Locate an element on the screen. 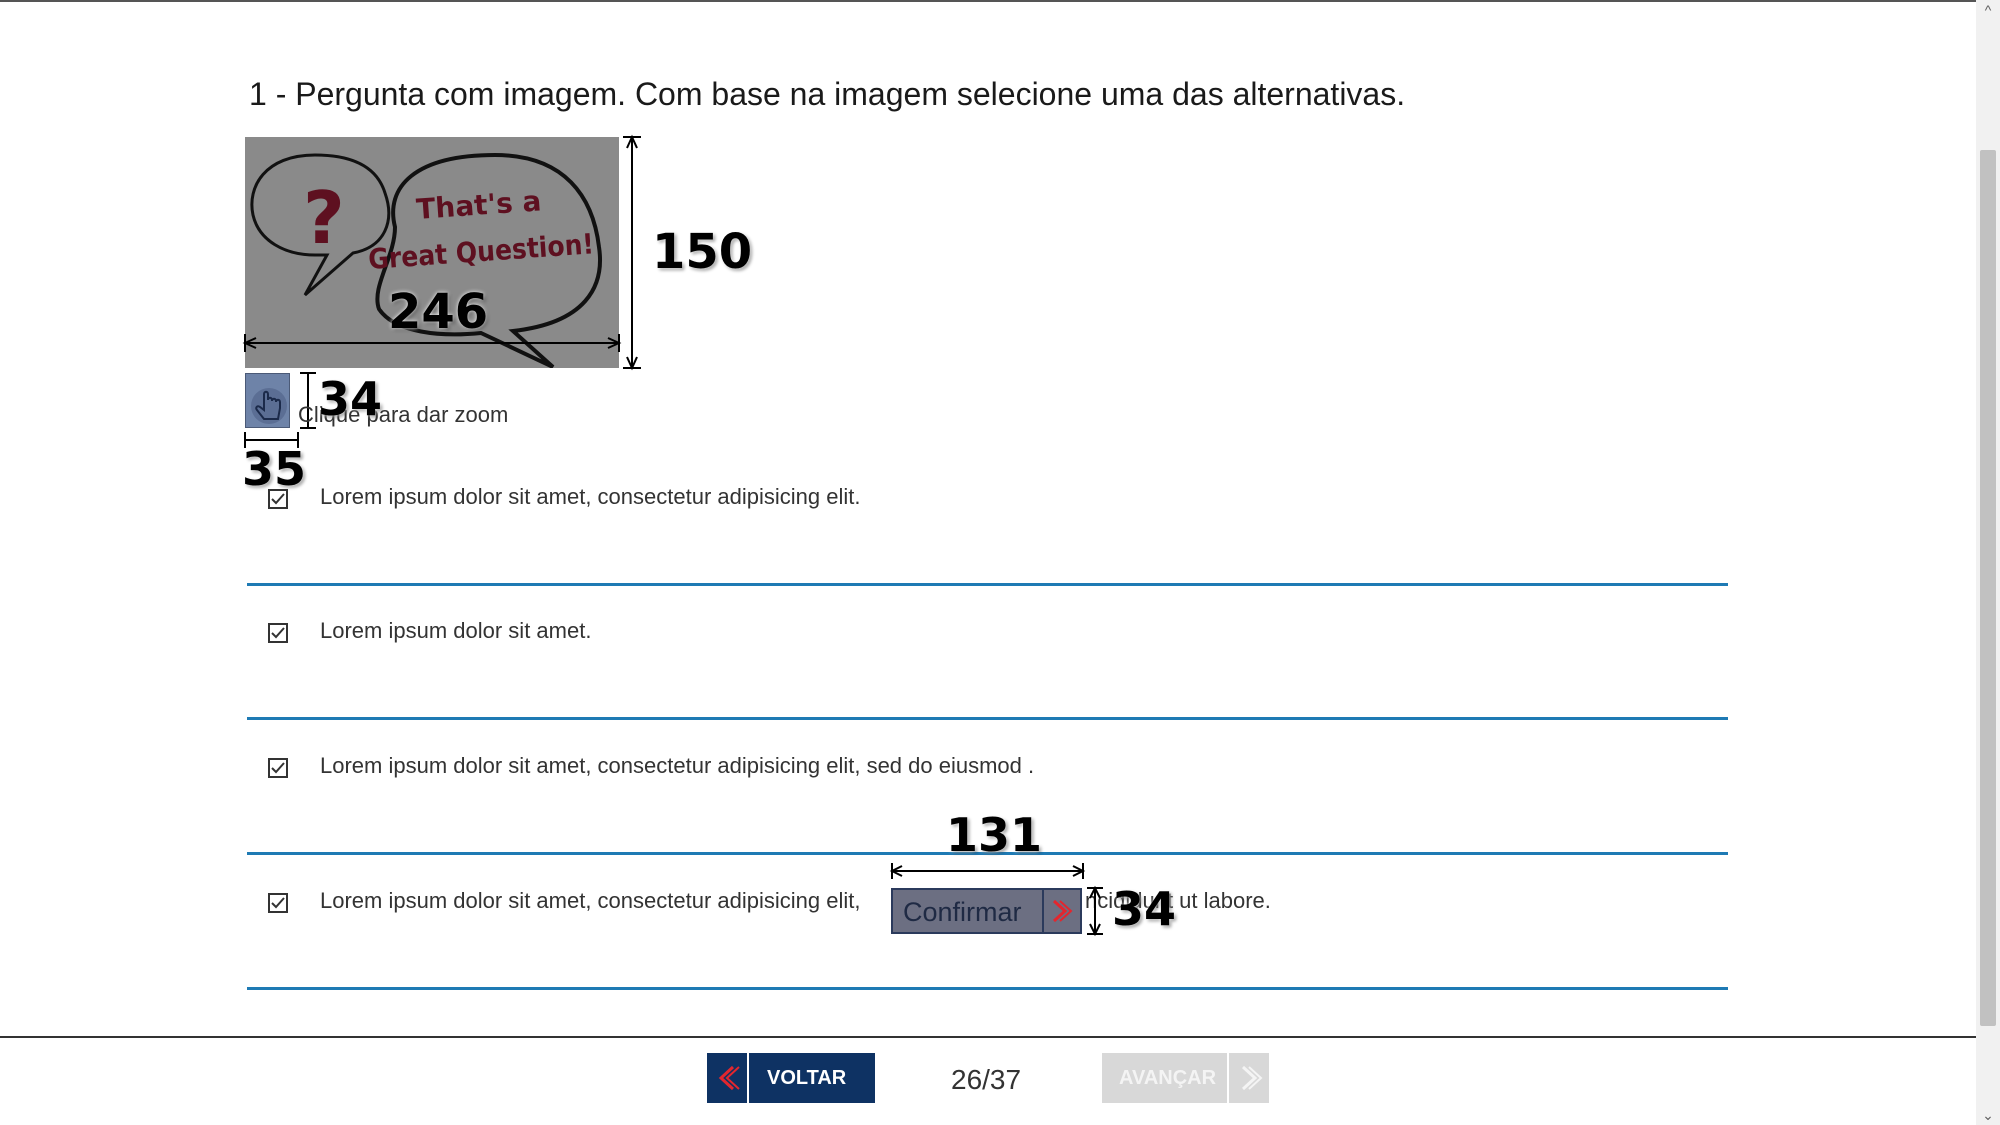 The height and width of the screenshot is (1125, 2000). scrollbar: ^ ⌄ is located at coordinates (1988, 562).